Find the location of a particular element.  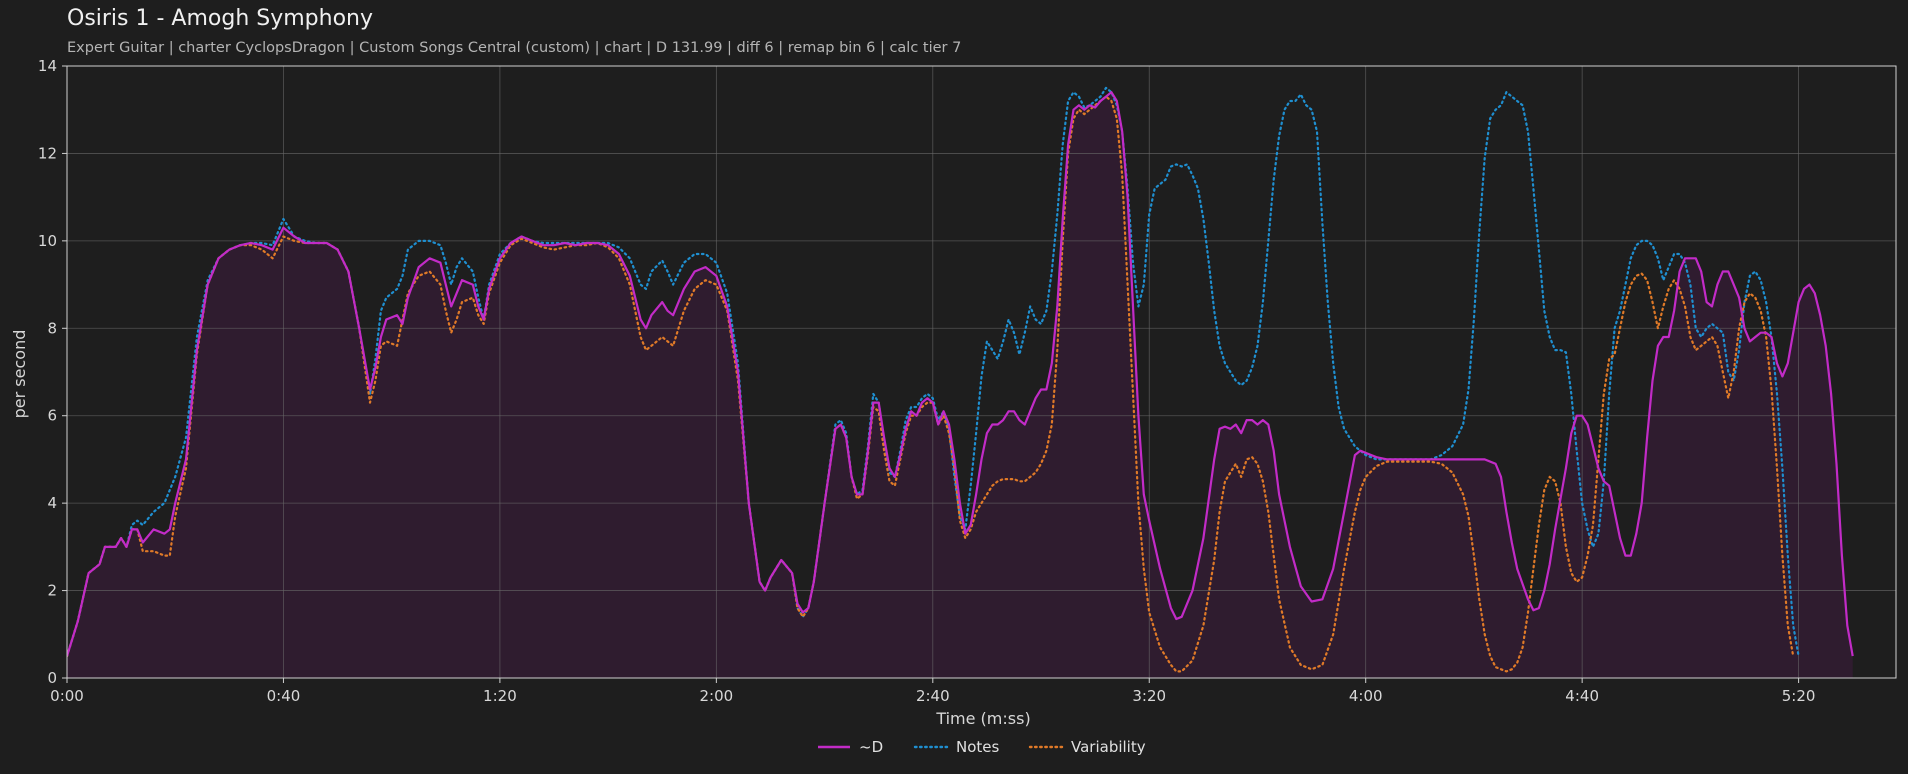

legend: ~D Notes Variability is located at coordinates (982, 747).